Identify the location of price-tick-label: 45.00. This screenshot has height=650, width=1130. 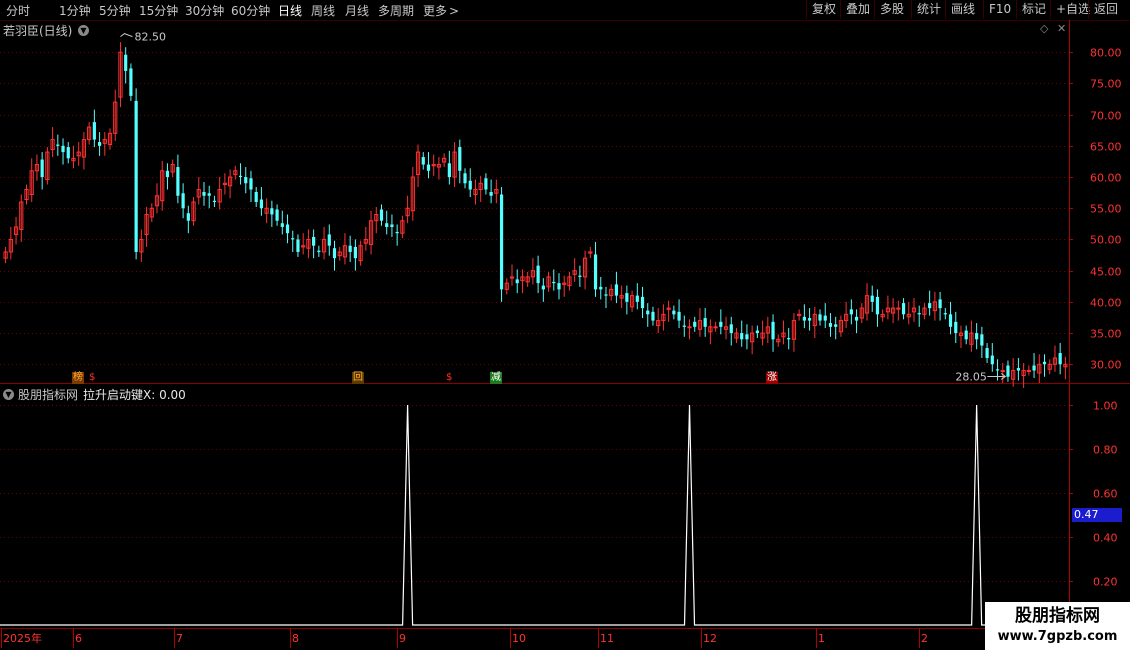
(1106, 272).